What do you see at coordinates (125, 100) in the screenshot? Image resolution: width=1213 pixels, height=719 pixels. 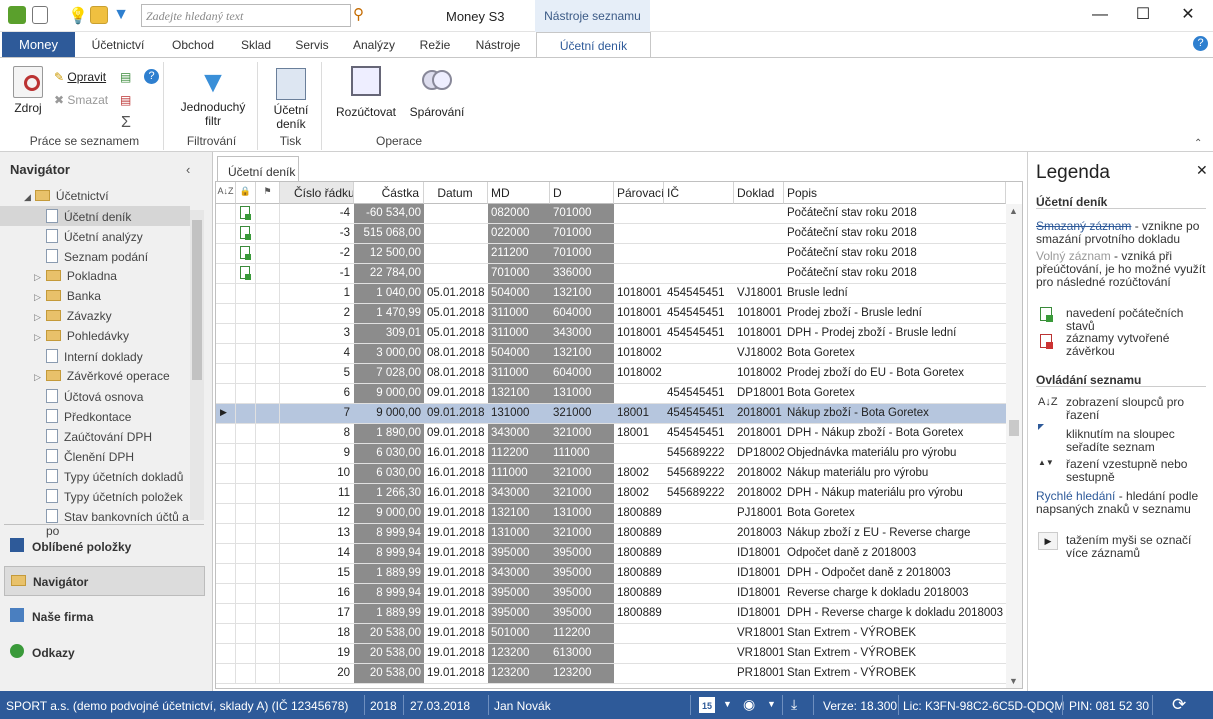 I see `copy-icon: ▤` at bounding box center [125, 100].